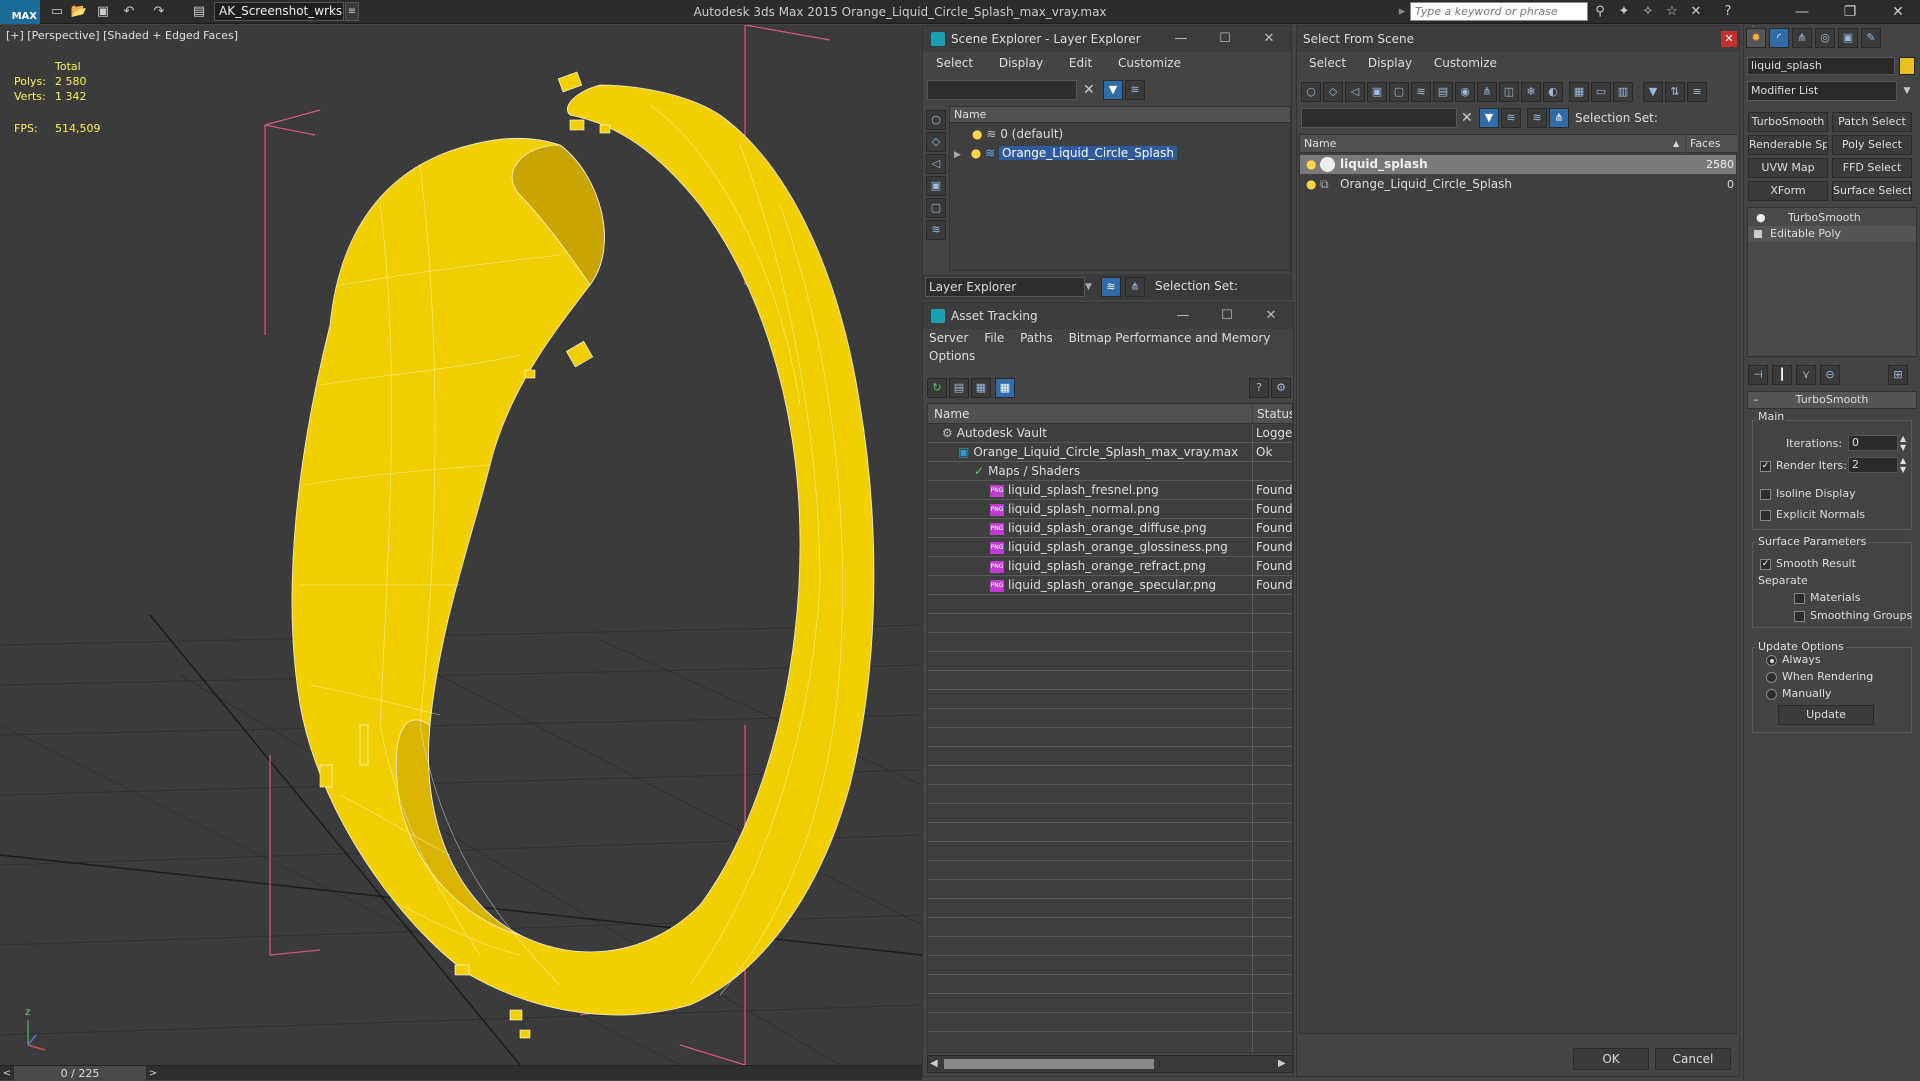 The image size is (1920, 1081). Describe the element at coordinates (1788, 145) in the screenshot. I see `renderable-spline-button: Renderable Spline` at that location.